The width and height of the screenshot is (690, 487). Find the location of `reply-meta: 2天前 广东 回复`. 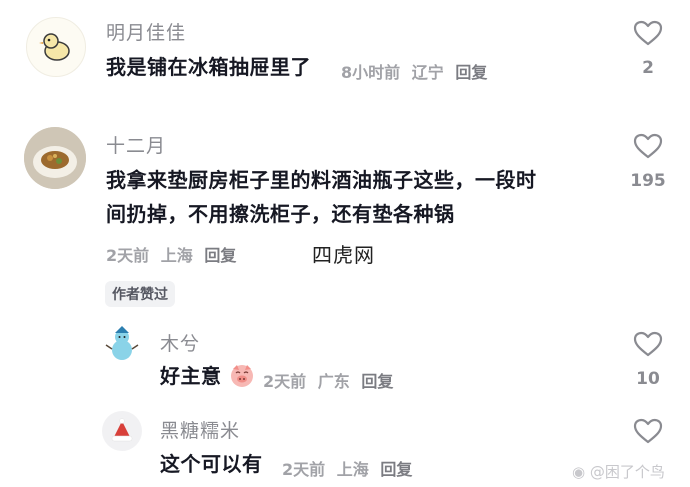

reply-meta: 2天前 广东 回复 is located at coordinates (331, 380).